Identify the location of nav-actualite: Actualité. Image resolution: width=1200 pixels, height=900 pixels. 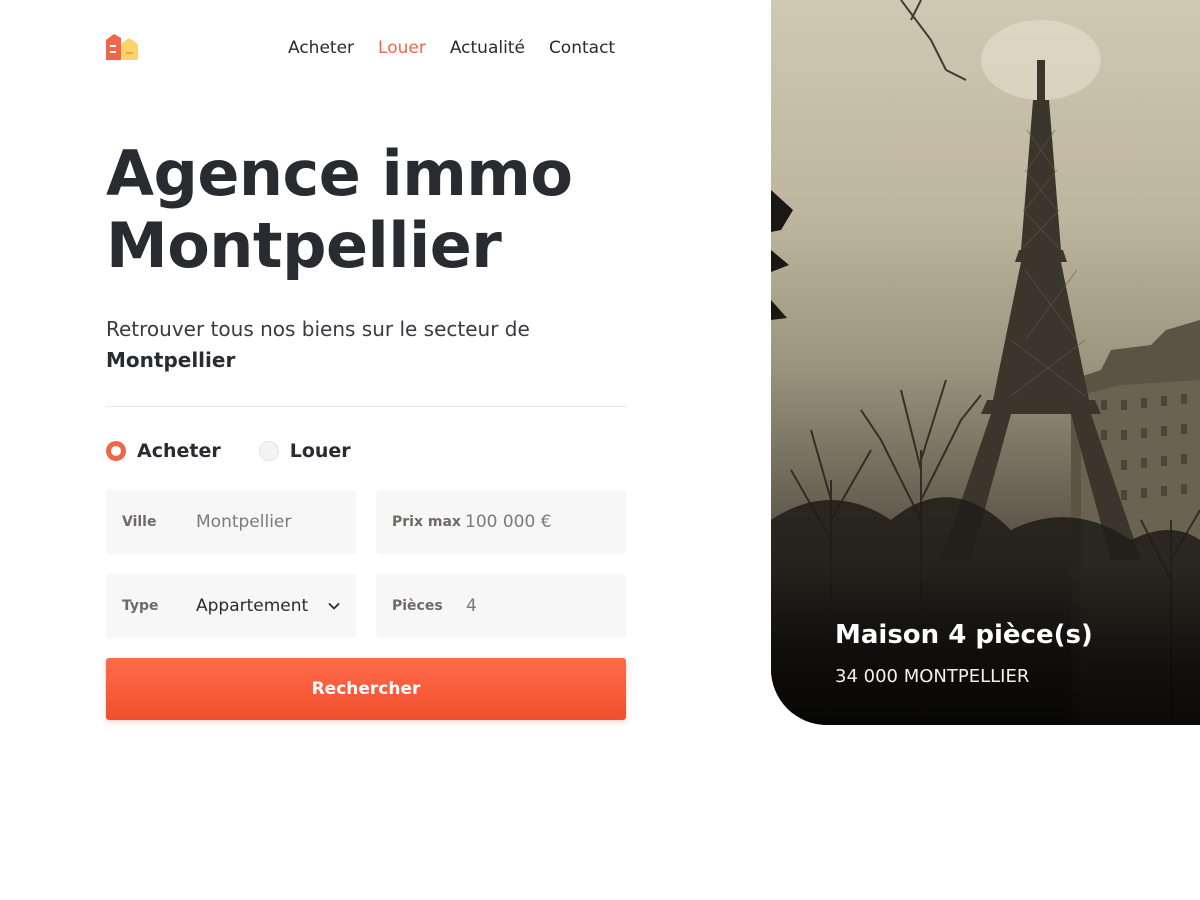
(487, 48).